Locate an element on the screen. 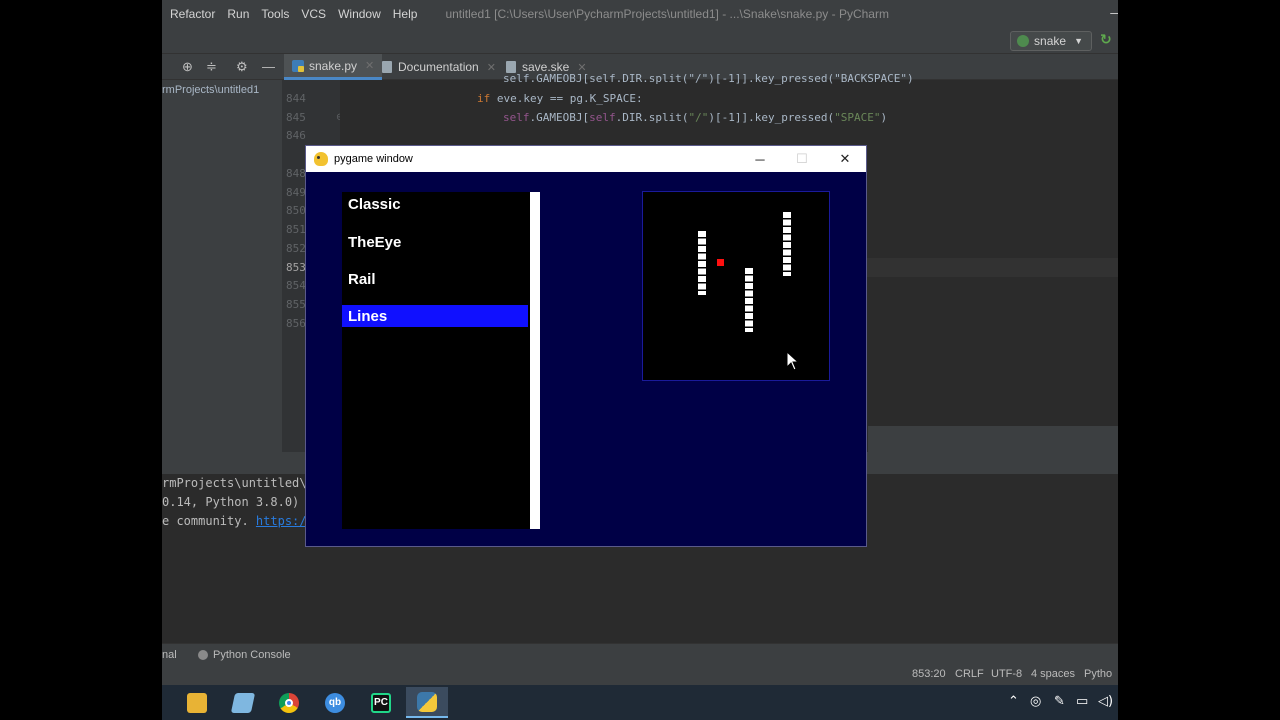  caret-position: 853:20 is located at coordinates (929, 674).